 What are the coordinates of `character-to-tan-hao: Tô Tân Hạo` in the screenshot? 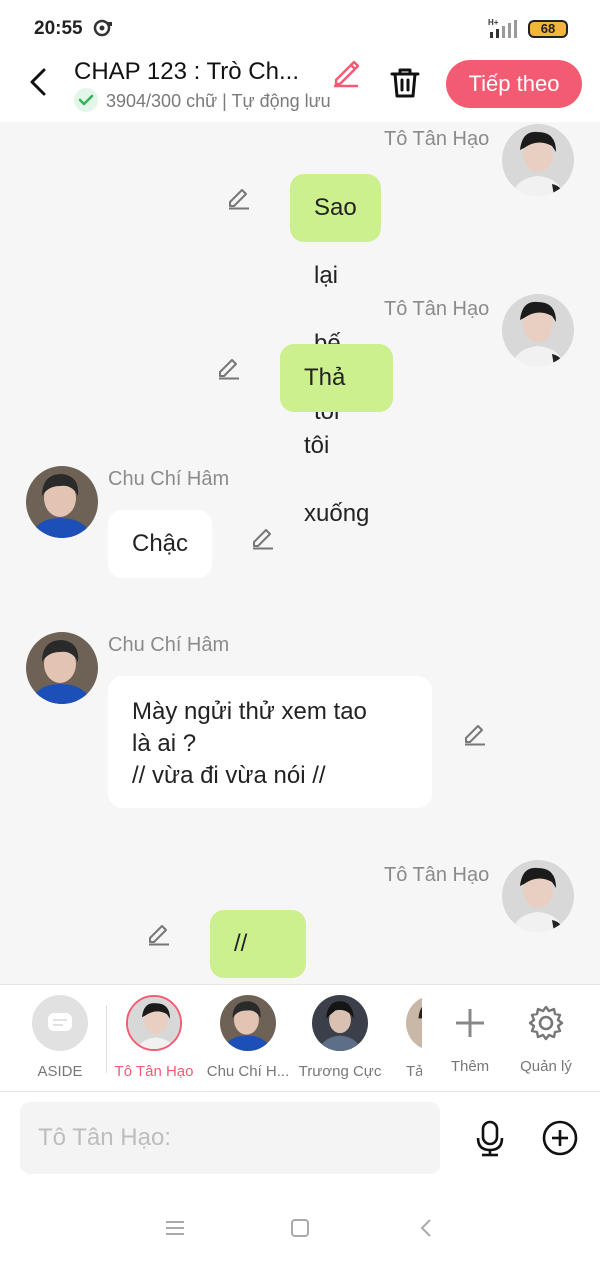 It's located at (154, 1037).